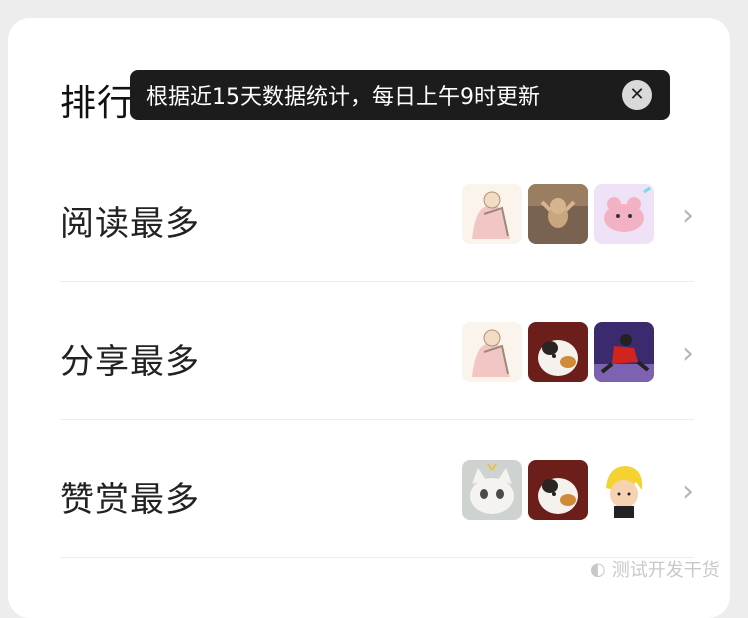 The image size is (748, 618). Describe the element at coordinates (598, 569) in the screenshot. I see `wechat-icon: ◐` at that location.